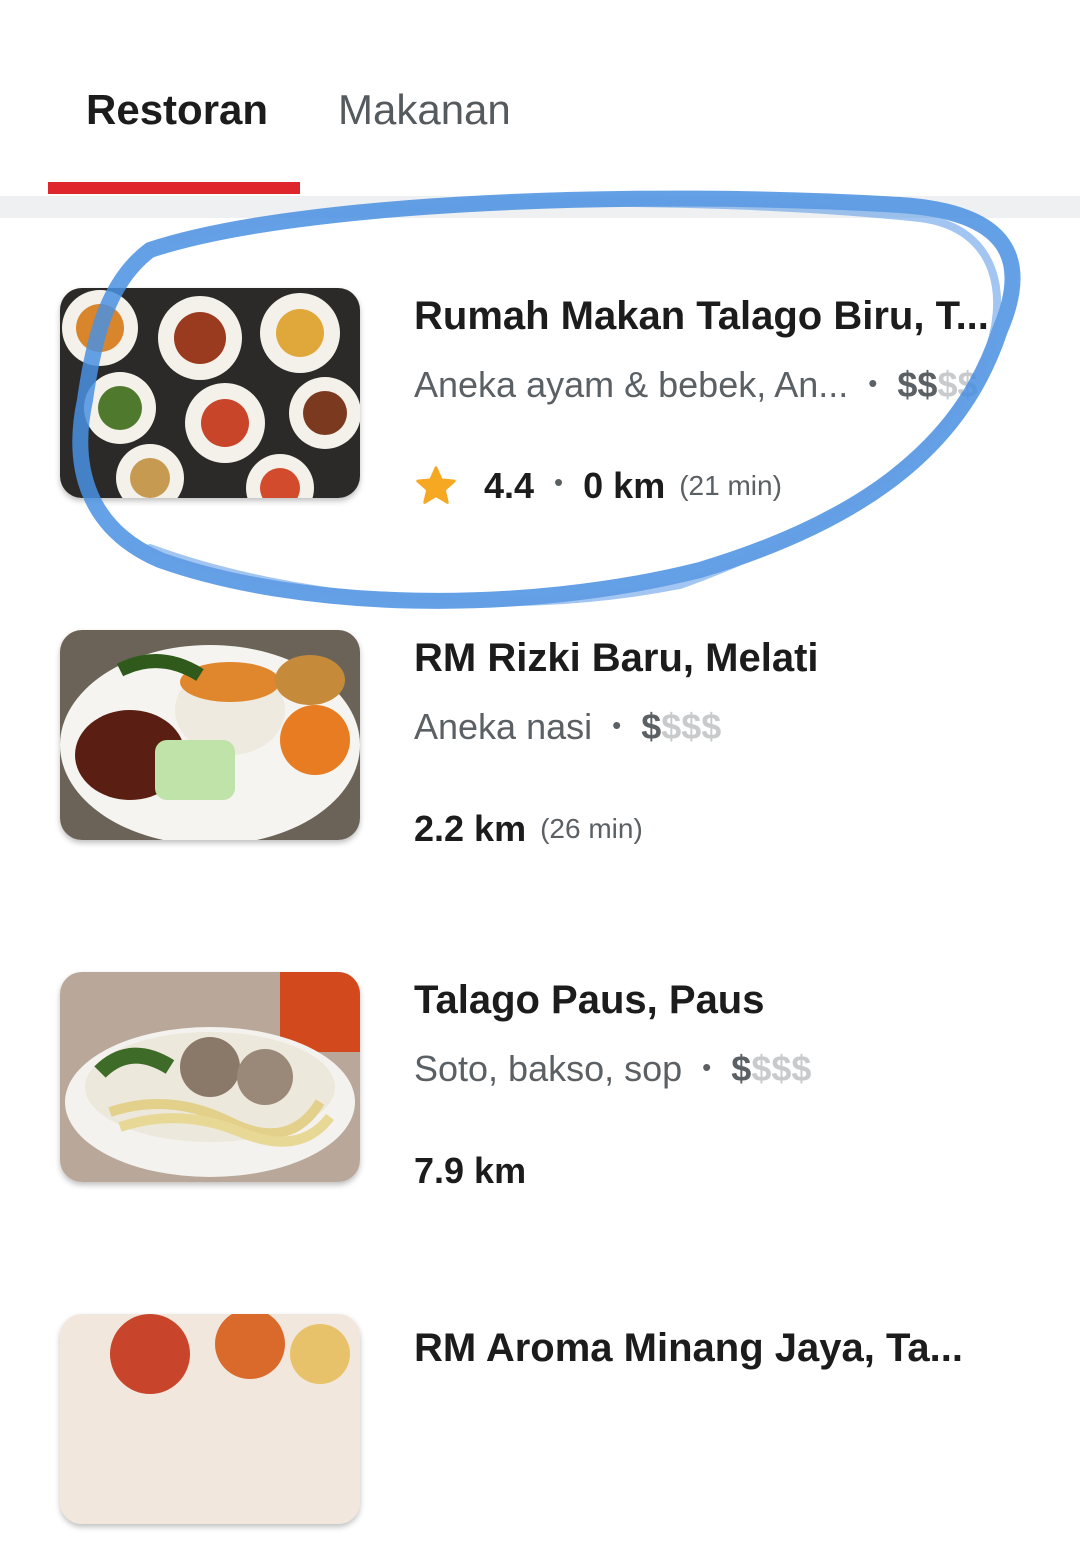 This screenshot has height=1564, width=1080. What do you see at coordinates (174, 188) in the screenshot?
I see `active-tab-indicator` at bounding box center [174, 188].